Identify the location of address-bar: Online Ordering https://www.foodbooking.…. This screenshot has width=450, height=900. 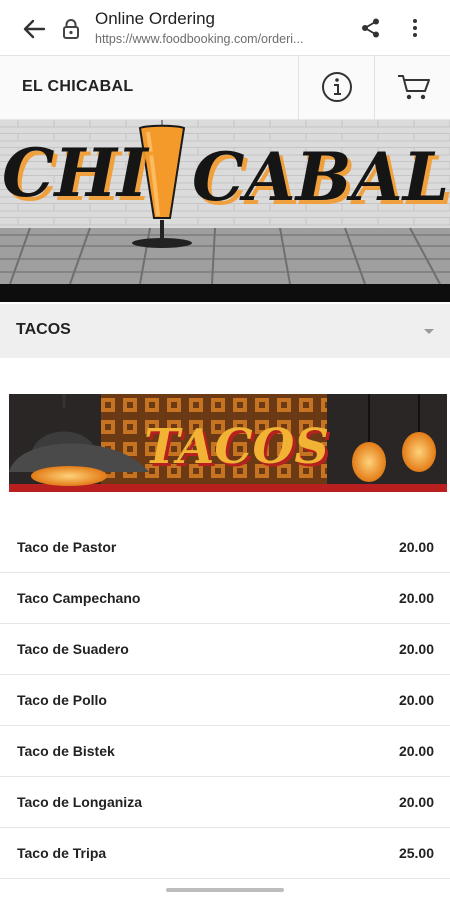
(225, 28).